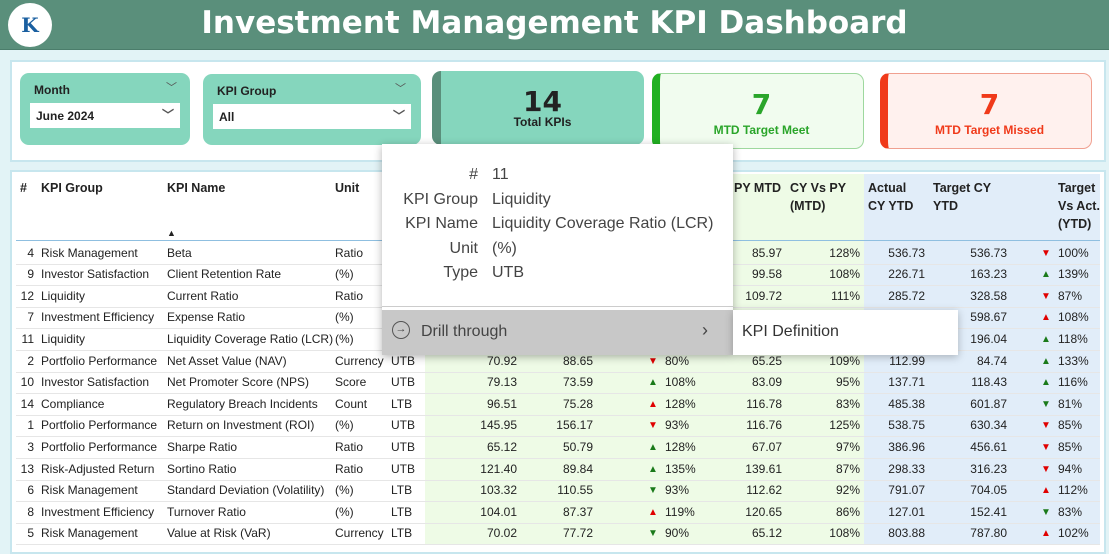  What do you see at coordinates (790, 331) in the screenshot?
I see `kpi-definition-label: KPI Definition` at bounding box center [790, 331].